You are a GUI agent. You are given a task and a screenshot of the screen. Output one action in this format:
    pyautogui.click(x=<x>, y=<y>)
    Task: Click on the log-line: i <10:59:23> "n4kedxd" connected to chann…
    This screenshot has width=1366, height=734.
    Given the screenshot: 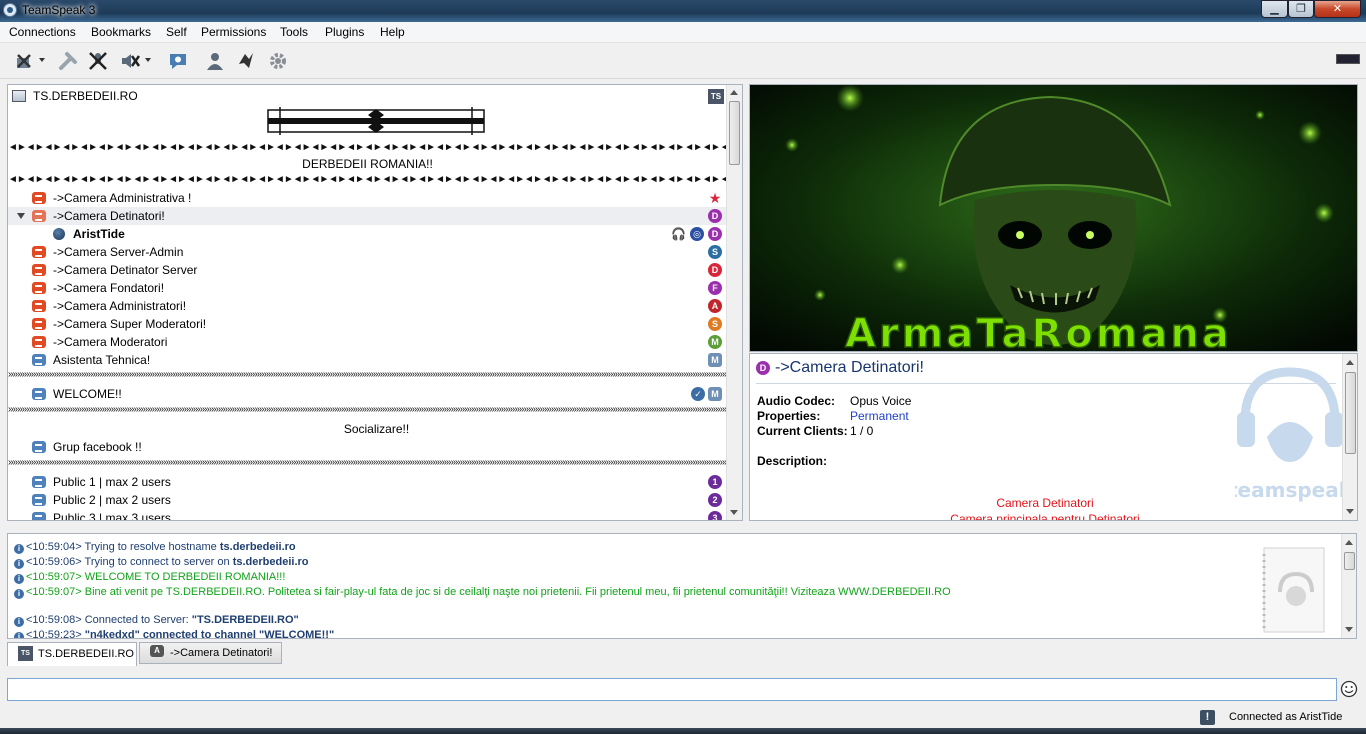 What is the action you would take?
    pyautogui.click(x=174, y=633)
    